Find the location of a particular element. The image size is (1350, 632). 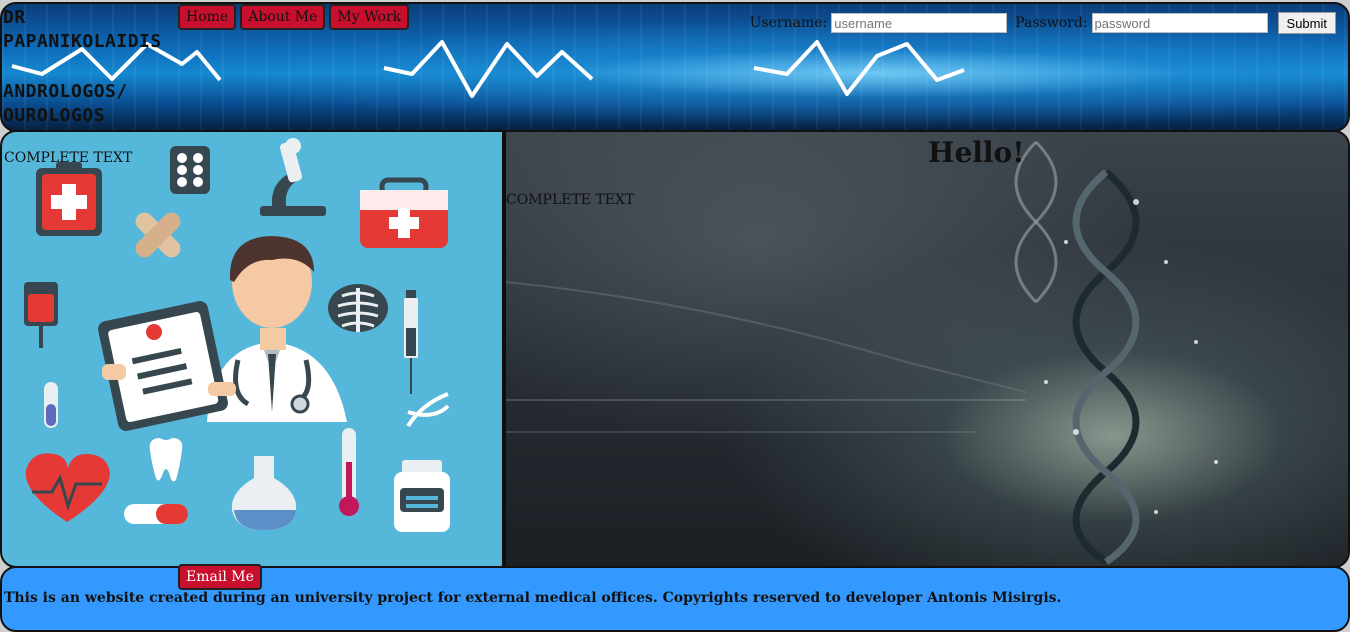

login-form: Username: Password: Submit is located at coordinates (1043, 23).